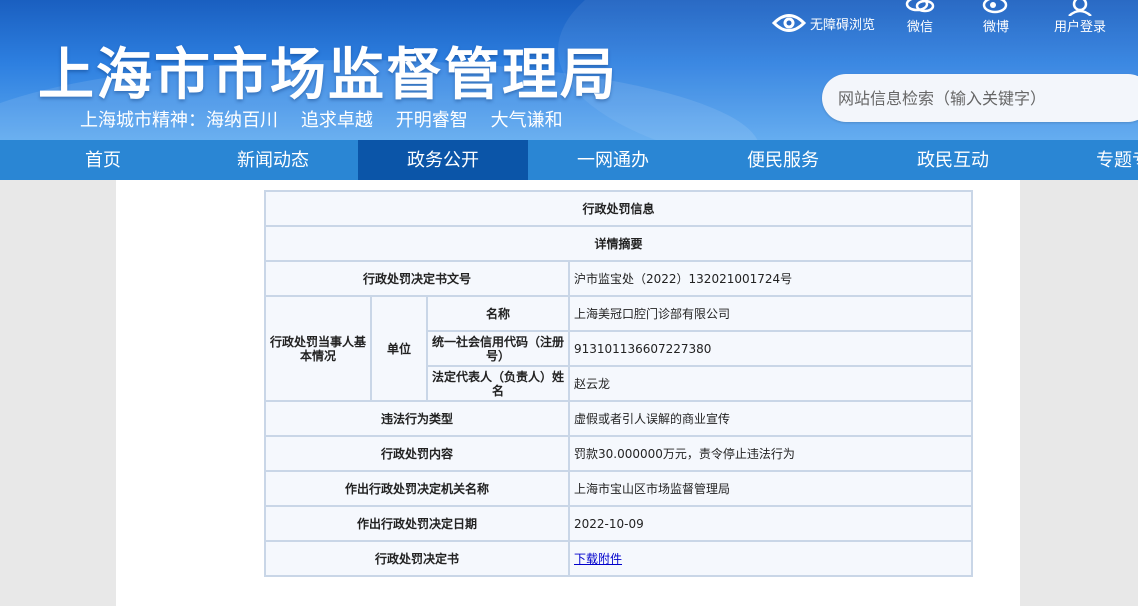  I want to click on site-title: 上海市市场监督管理局, so click(328, 70).